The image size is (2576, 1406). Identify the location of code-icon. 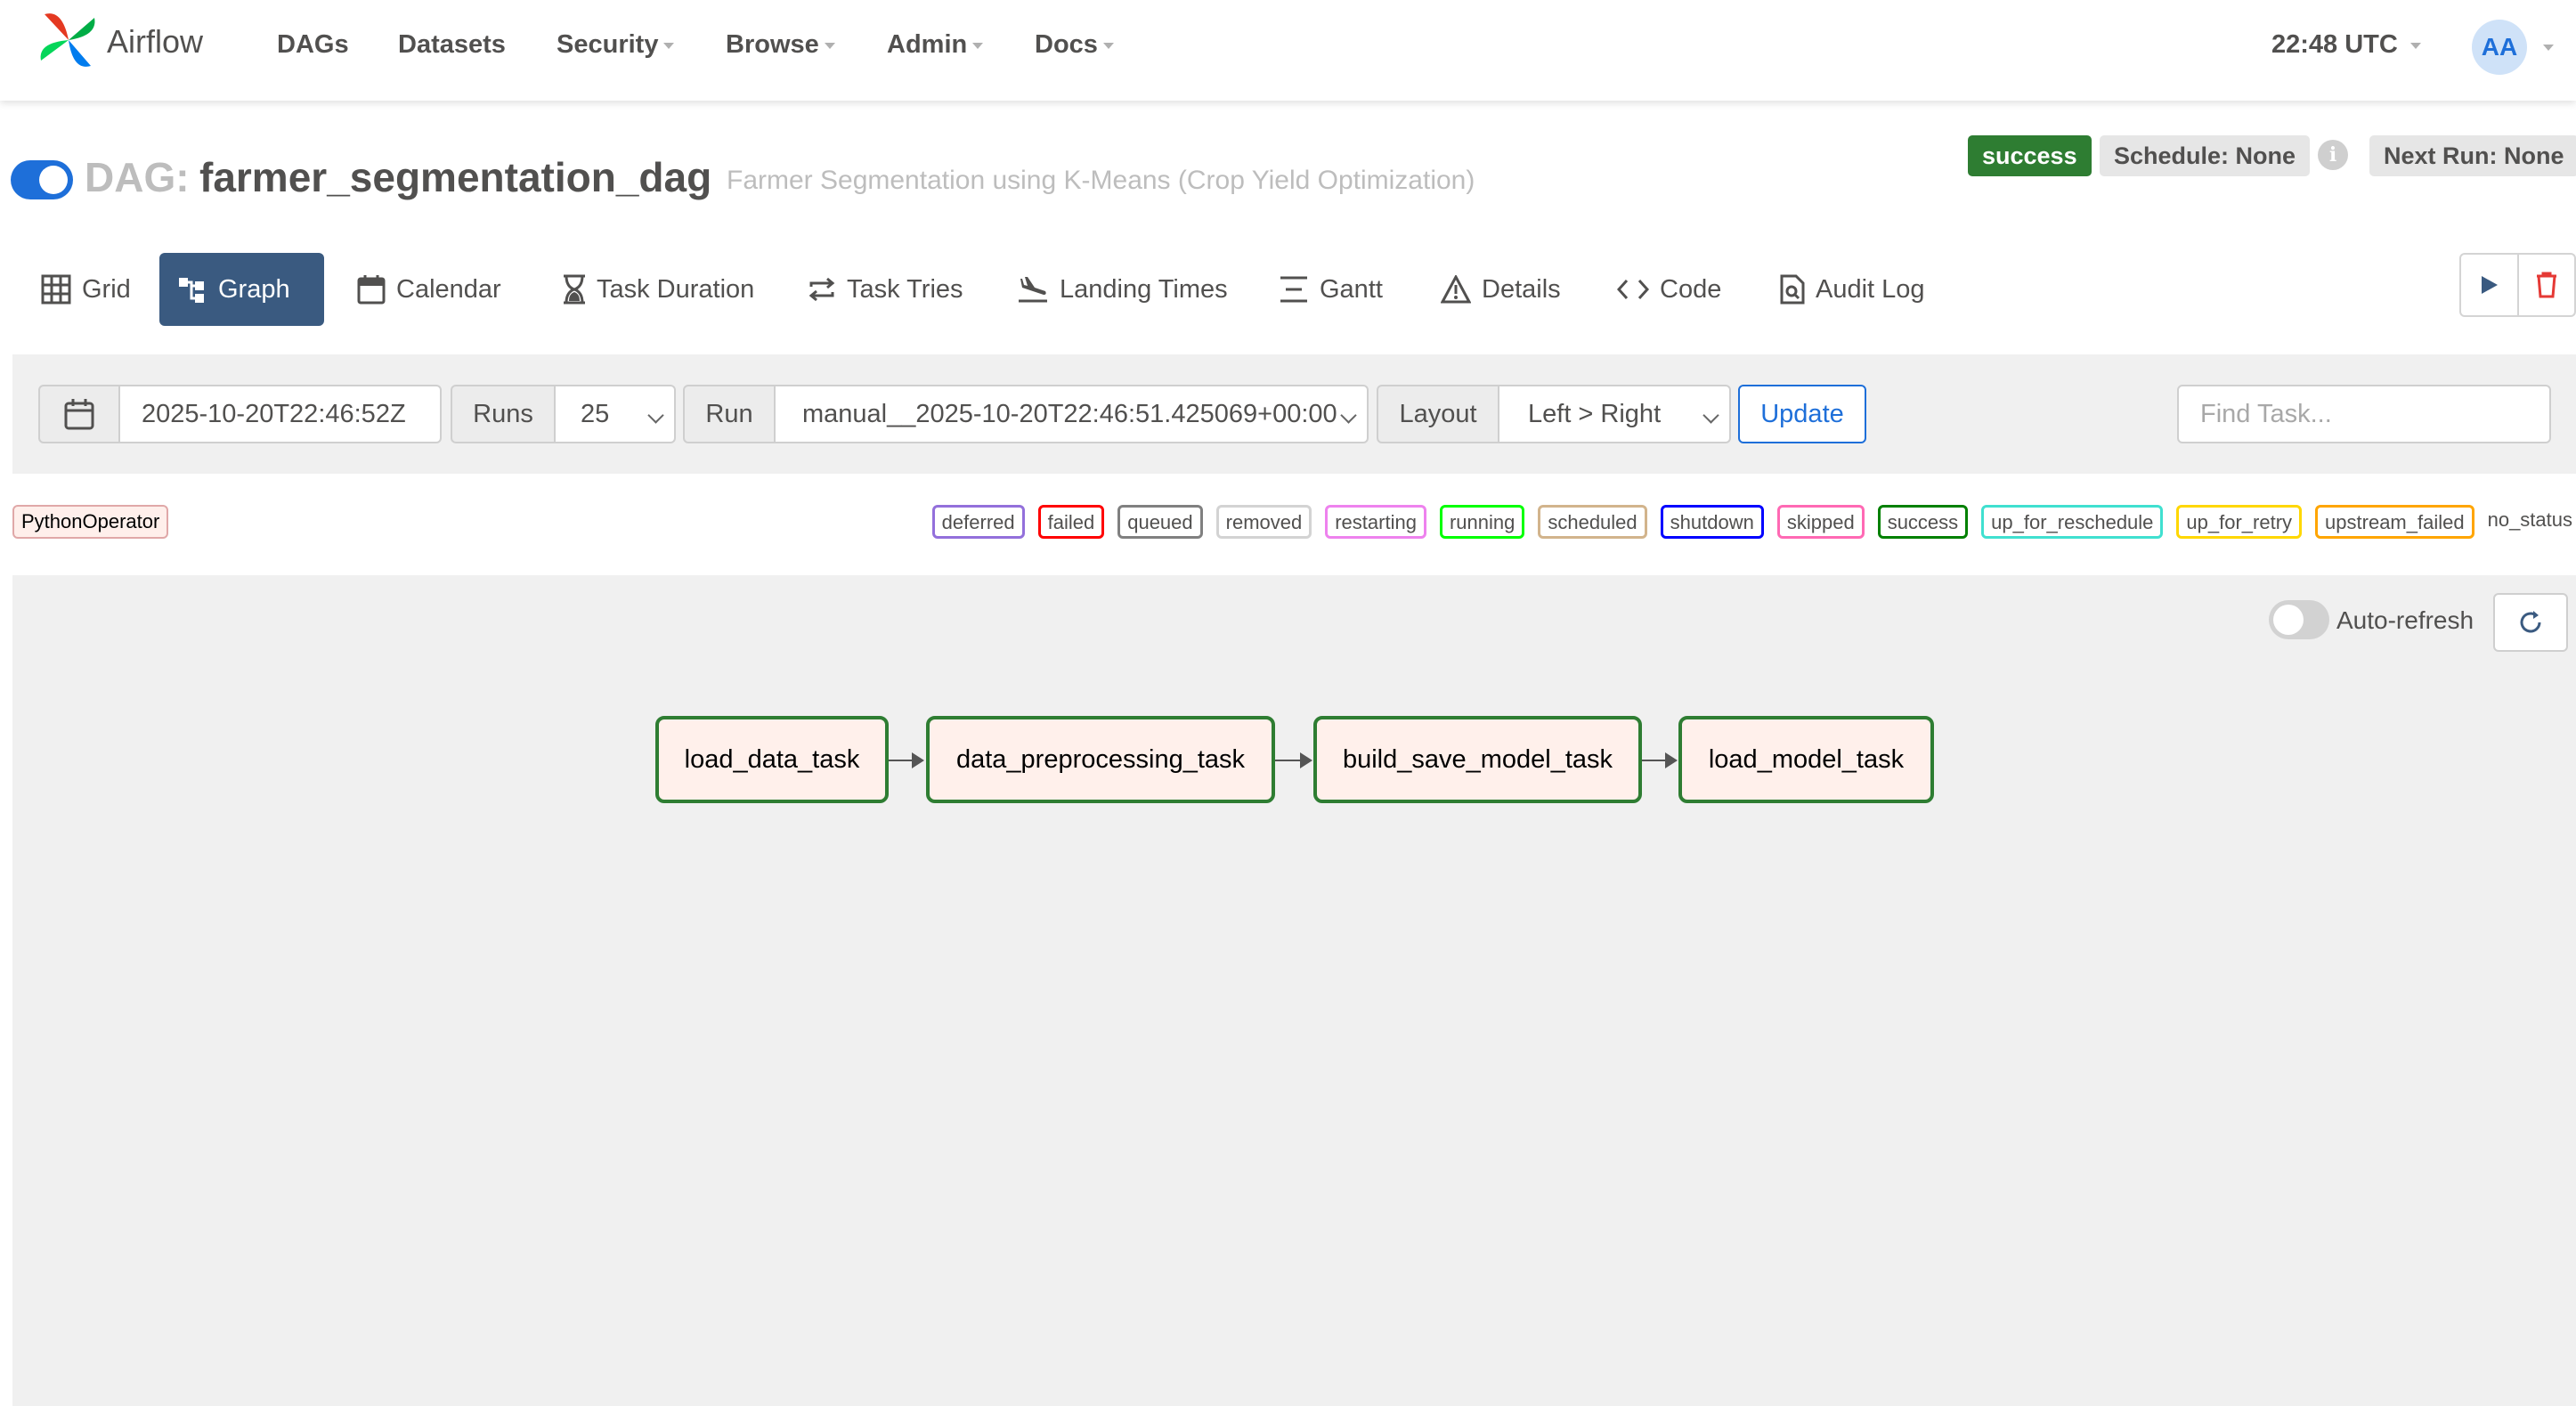
(1633, 289).